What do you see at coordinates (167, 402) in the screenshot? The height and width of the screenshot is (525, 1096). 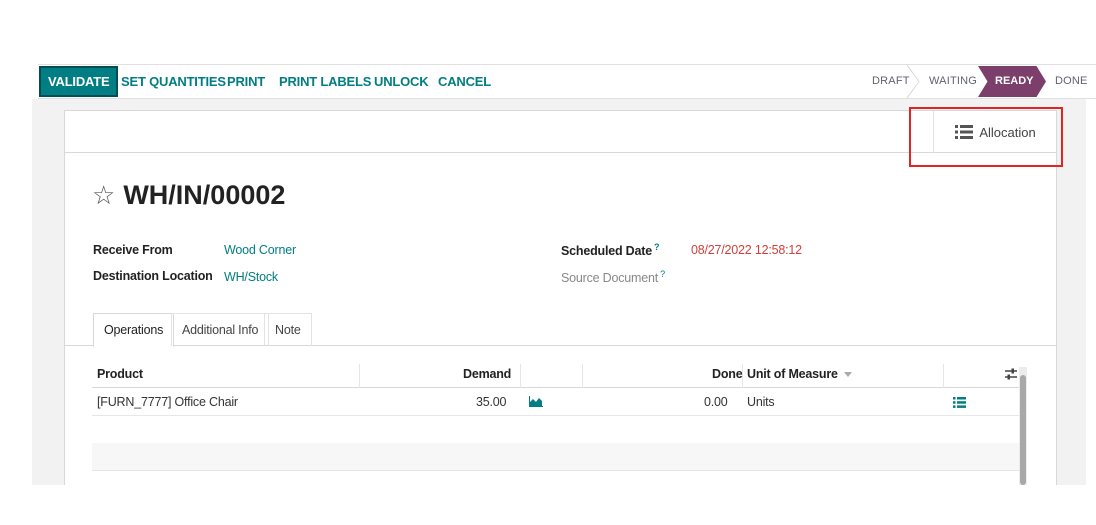 I see `cell-product: [FURN_7777] Office Chair` at bounding box center [167, 402].